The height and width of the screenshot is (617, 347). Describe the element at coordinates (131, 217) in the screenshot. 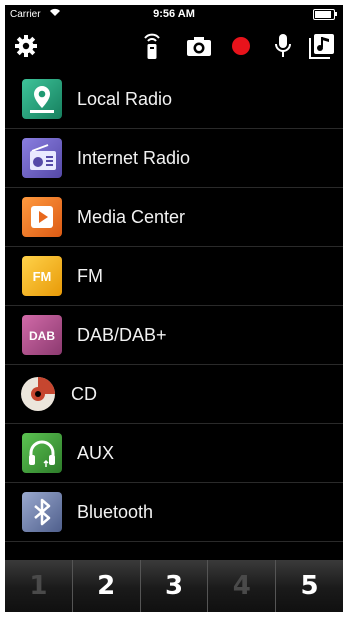

I see `menu-item-label: Media Center` at that location.